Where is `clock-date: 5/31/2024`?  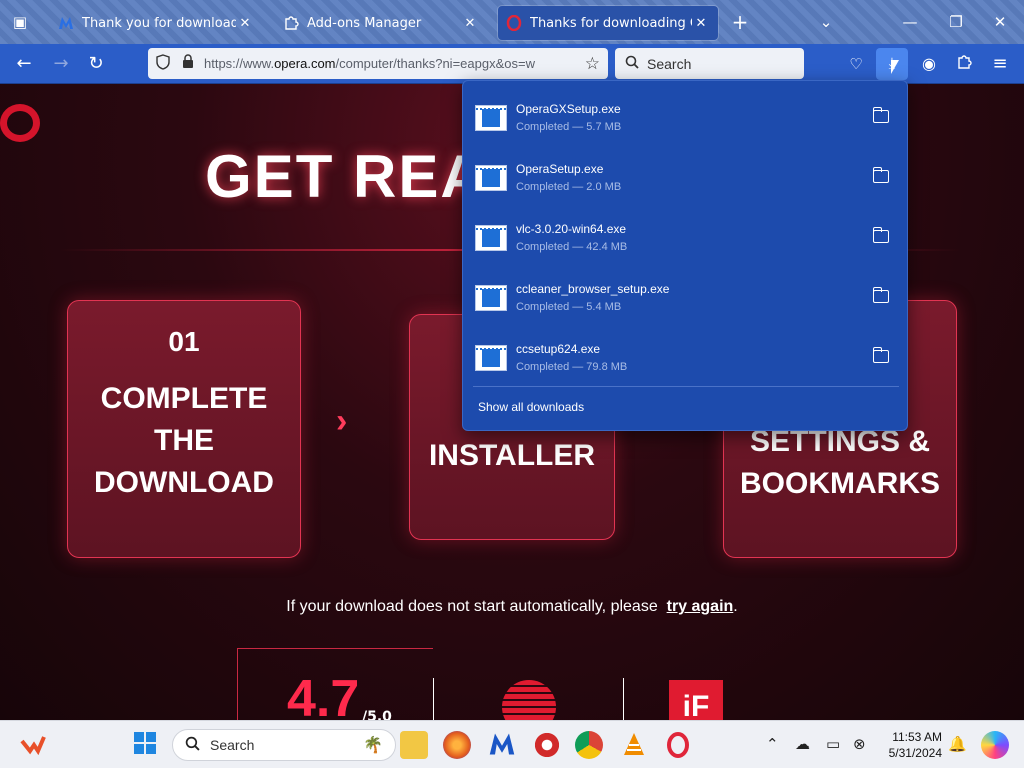 clock-date: 5/31/2024 is located at coordinates (915, 753).